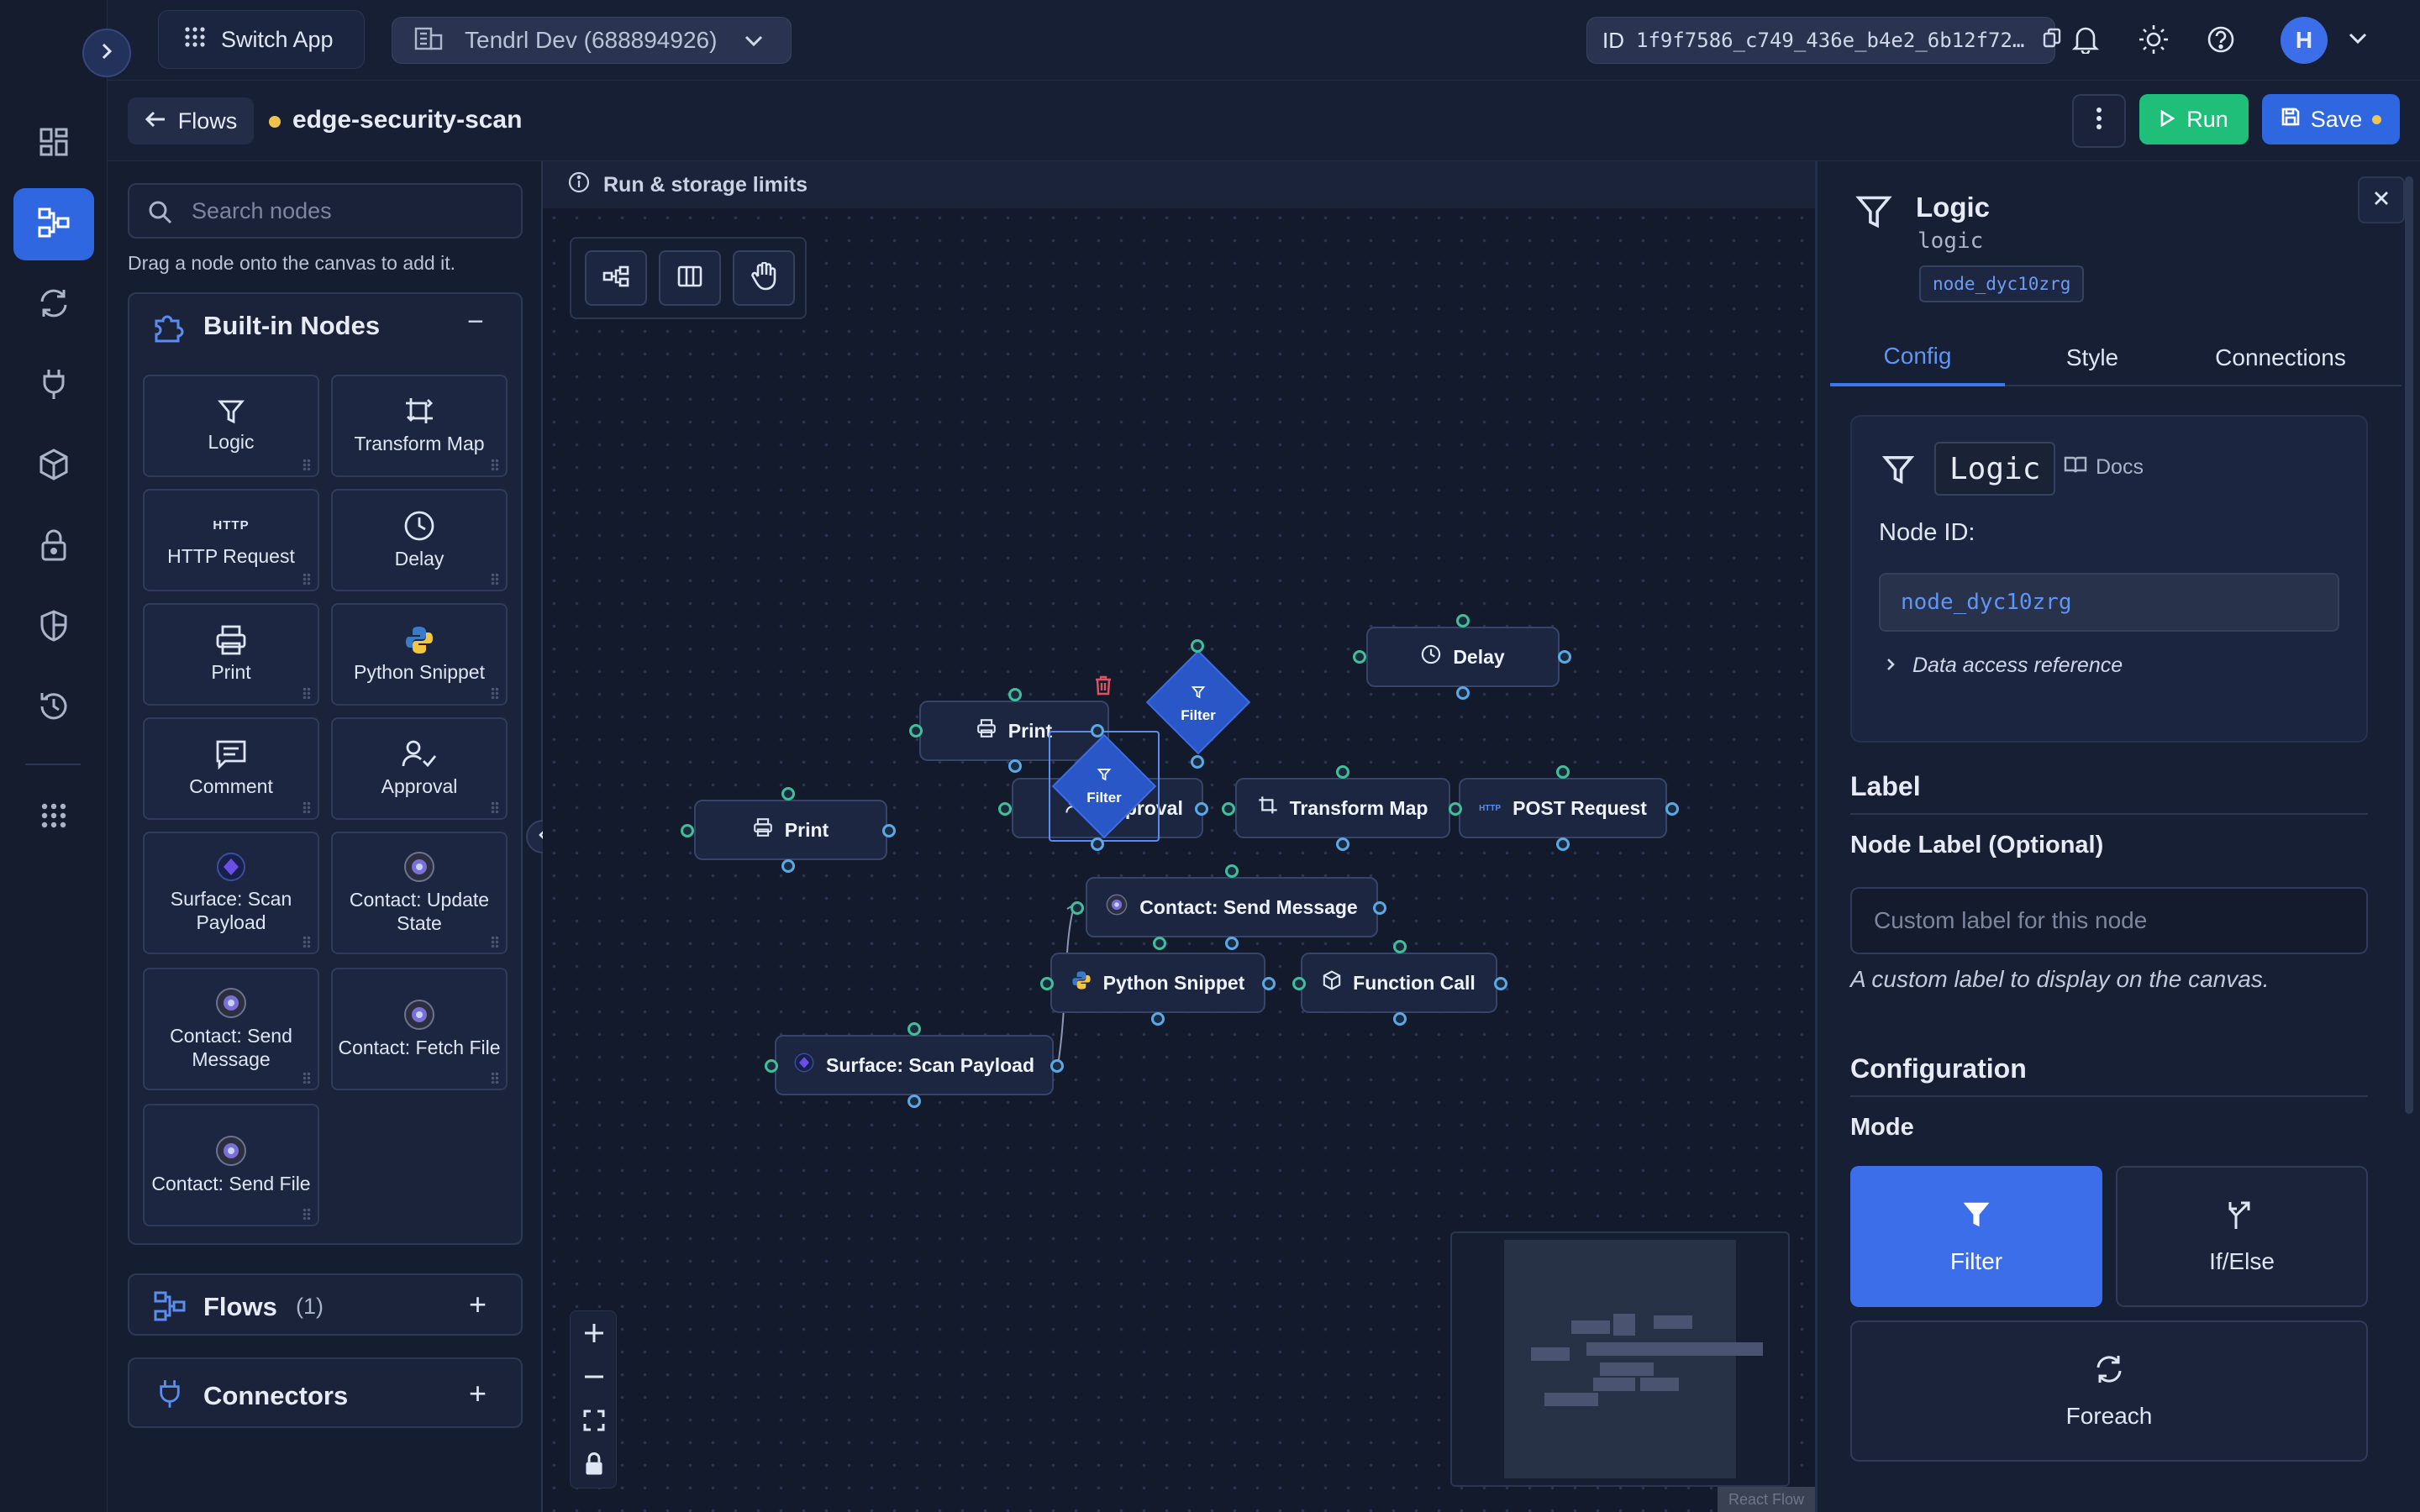 The width and height of the screenshot is (2420, 1512). What do you see at coordinates (1268, 808) in the screenshot?
I see `transform-icon` at bounding box center [1268, 808].